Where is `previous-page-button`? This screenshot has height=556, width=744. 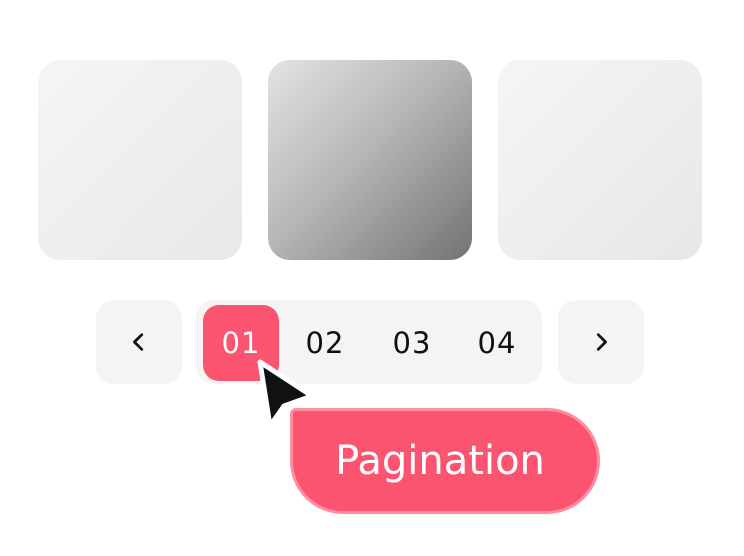 previous-page-button is located at coordinates (139, 342).